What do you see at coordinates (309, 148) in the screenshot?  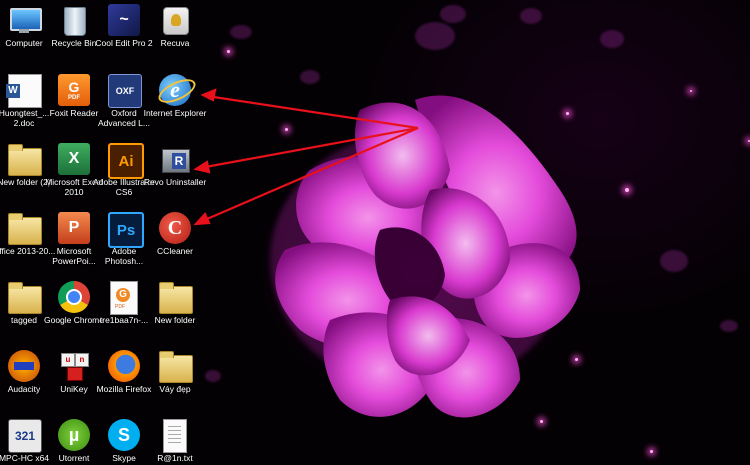 I see `arrow-to-revo-uninstaller` at bounding box center [309, 148].